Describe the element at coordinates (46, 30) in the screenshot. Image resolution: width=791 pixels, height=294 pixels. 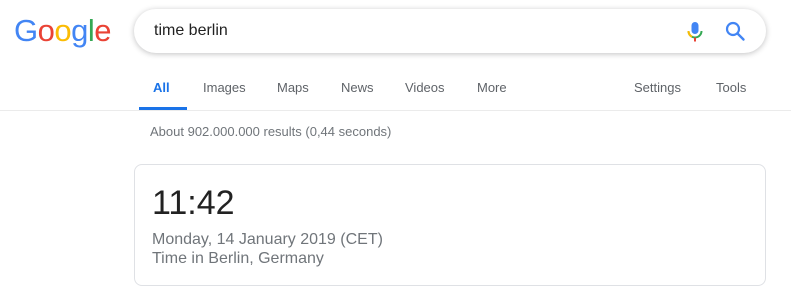
I see `logo-letter-o1: o` at that location.